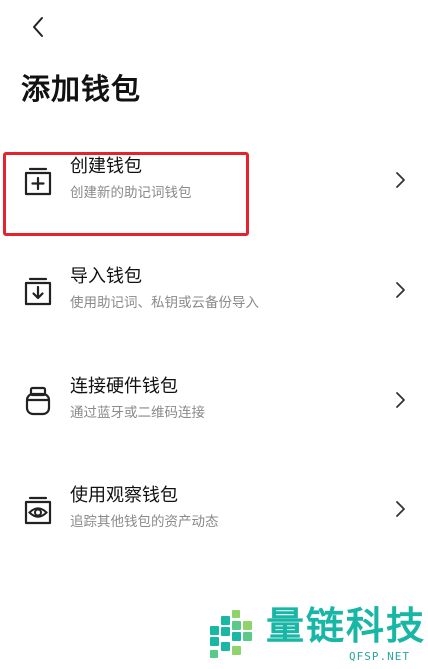 The image size is (428, 669). Describe the element at coordinates (38, 510) in the screenshot. I see `eye-box-icon` at that location.